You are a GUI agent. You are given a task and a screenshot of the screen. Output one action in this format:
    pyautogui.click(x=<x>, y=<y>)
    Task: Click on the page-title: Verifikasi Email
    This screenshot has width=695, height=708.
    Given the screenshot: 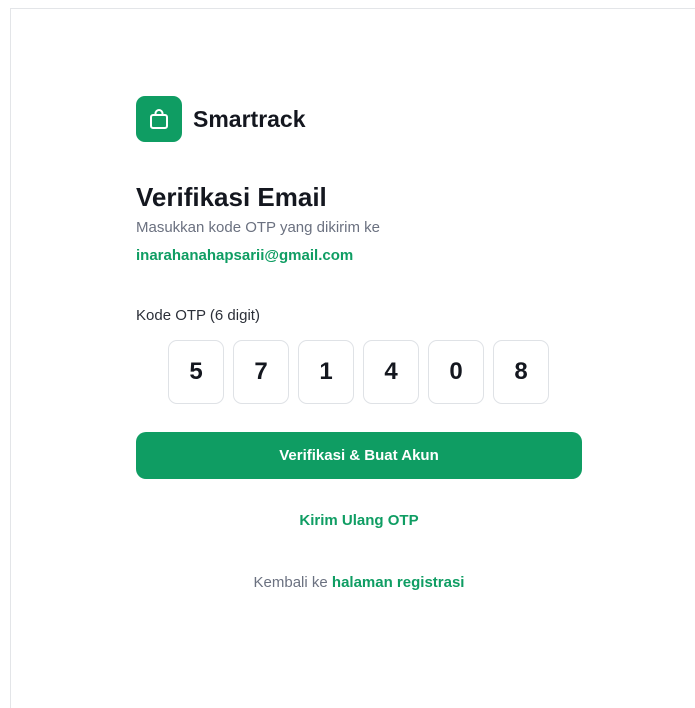 What is the action you would take?
    pyautogui.click(x=231, y=197)
    